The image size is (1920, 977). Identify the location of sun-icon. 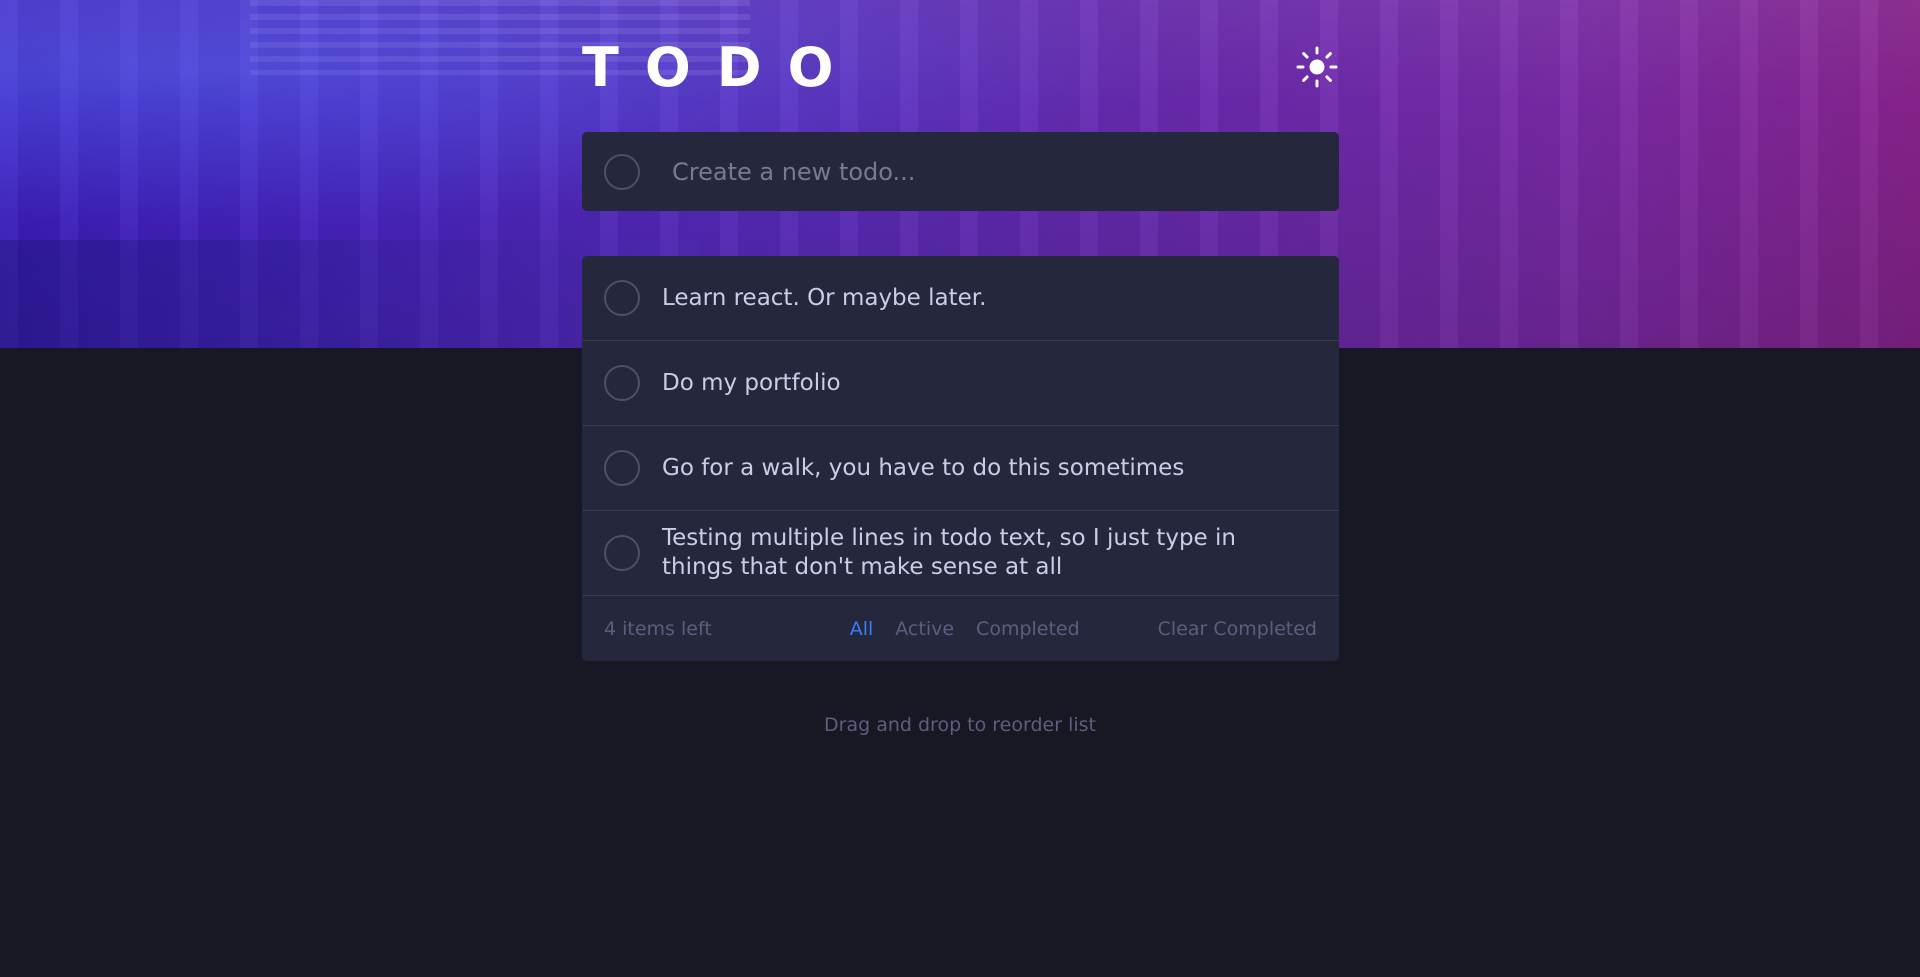
(1317, 67).